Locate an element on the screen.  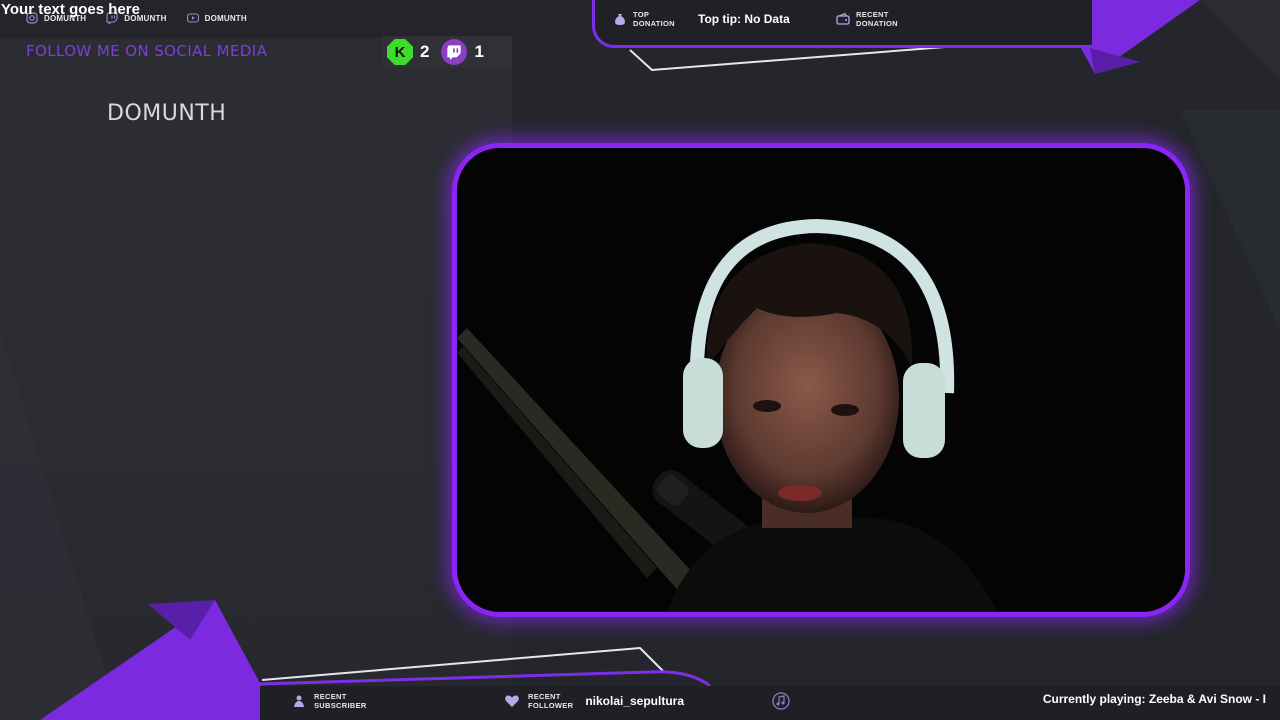
recent-follower: RECENT FOLLOWER nikolai_sepultura is located at coordinates (594, 701).